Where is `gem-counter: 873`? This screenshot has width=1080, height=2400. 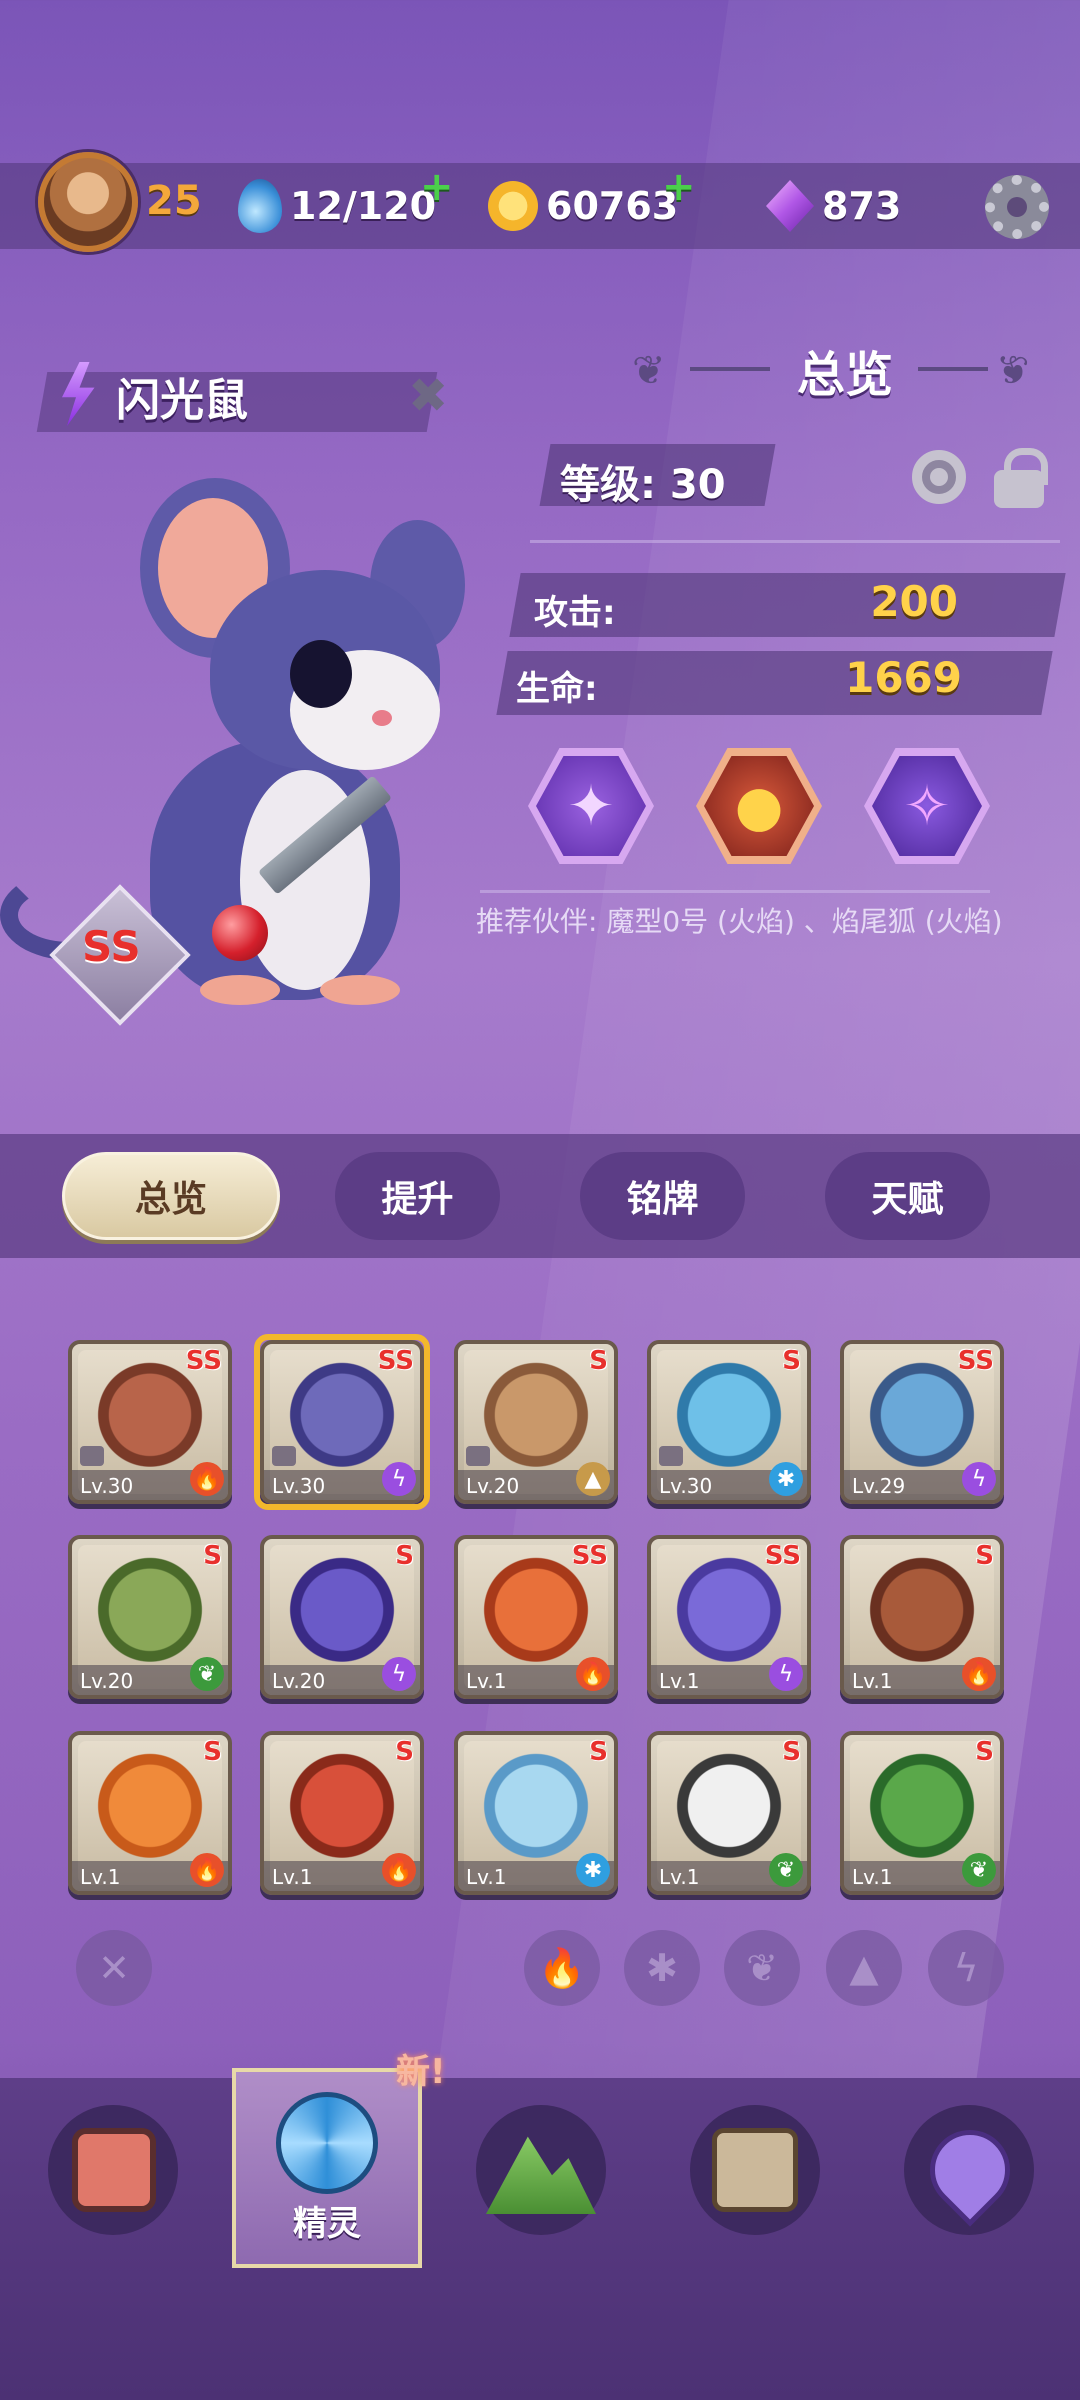
gem-counter: 873 is located at coordinates (833, 206).